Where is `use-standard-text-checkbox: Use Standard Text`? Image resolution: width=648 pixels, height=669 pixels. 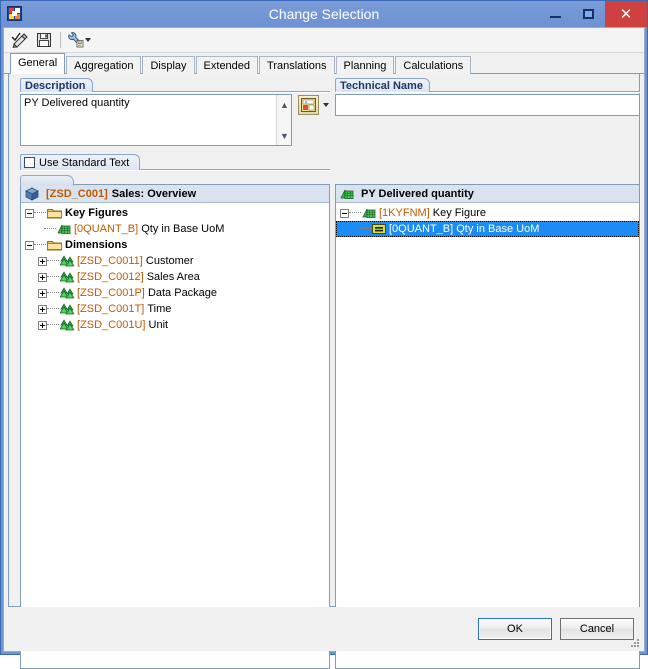
use-standard-text-checkbox: Use Standard Text is located at coordinates (80, 162).